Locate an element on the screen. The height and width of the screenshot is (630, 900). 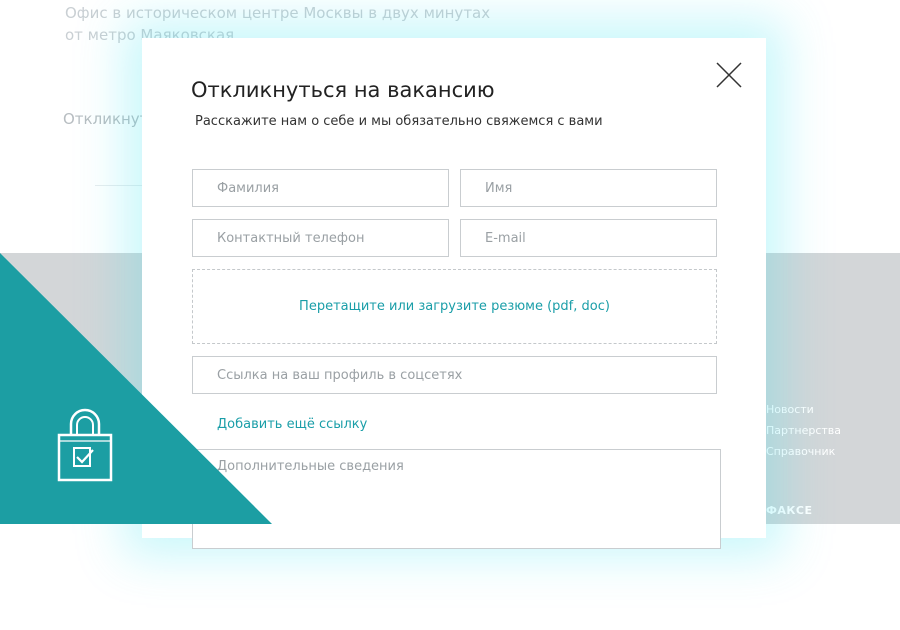
padlock-check-icon is located at coordinates (85, 445).